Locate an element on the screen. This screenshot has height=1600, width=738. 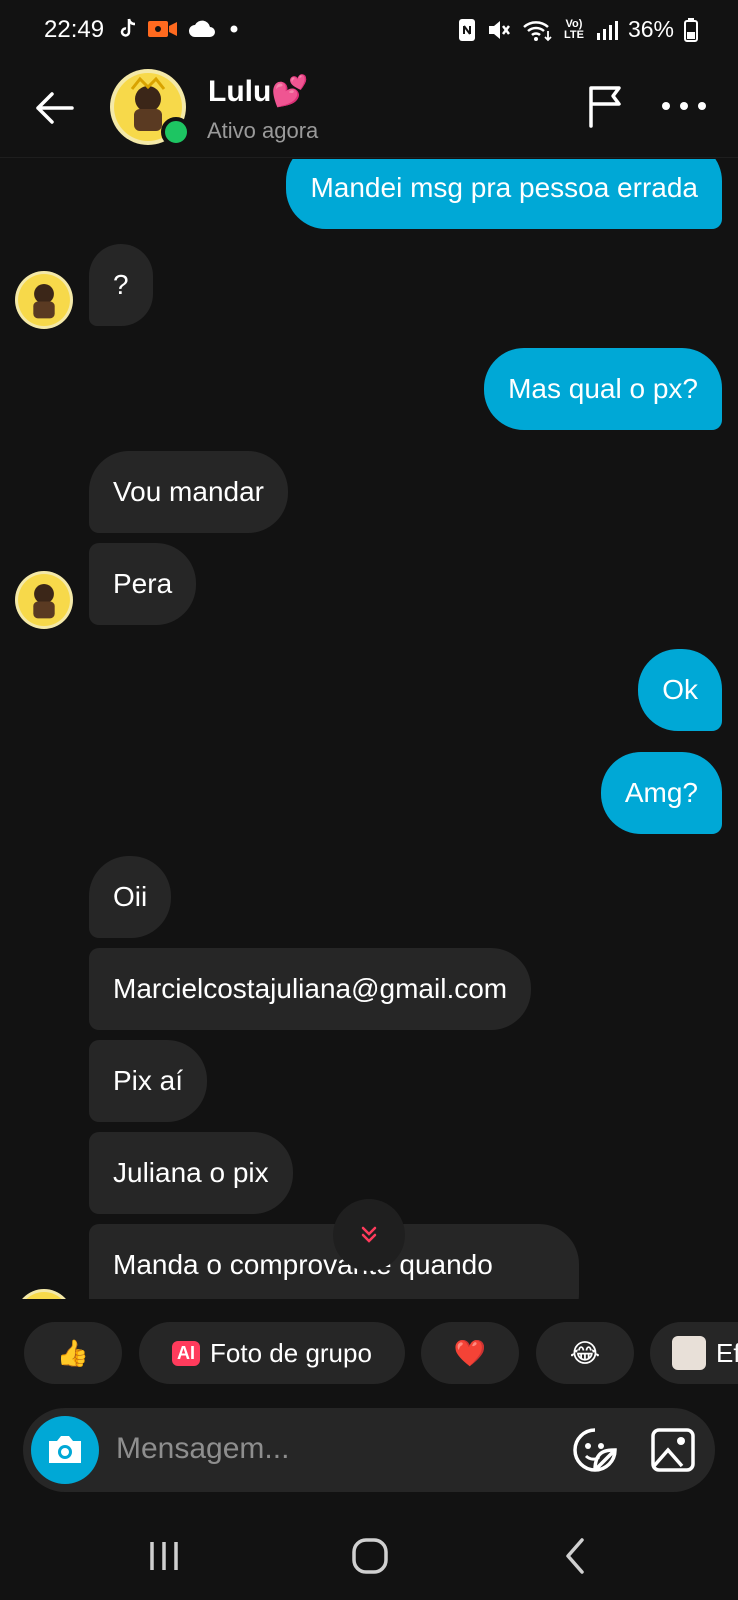
back-arrow-icon is located at coordinates (54, 108).